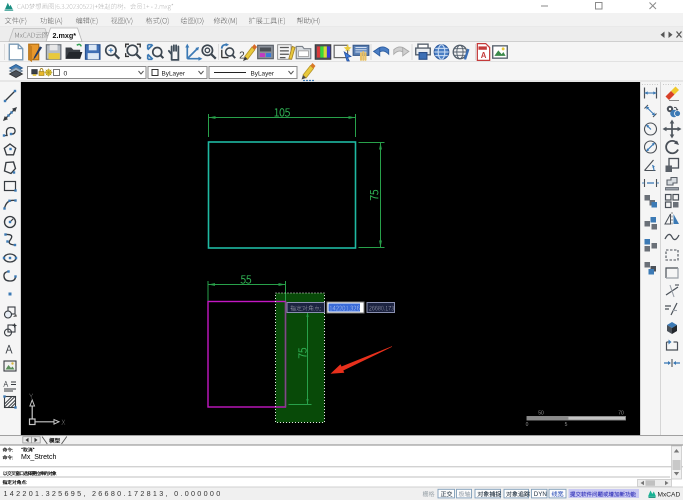  What do you see at coordinates (540, 494) in the screenshot?
I see `svg-text: DYN` at bounding box center [540, 494].